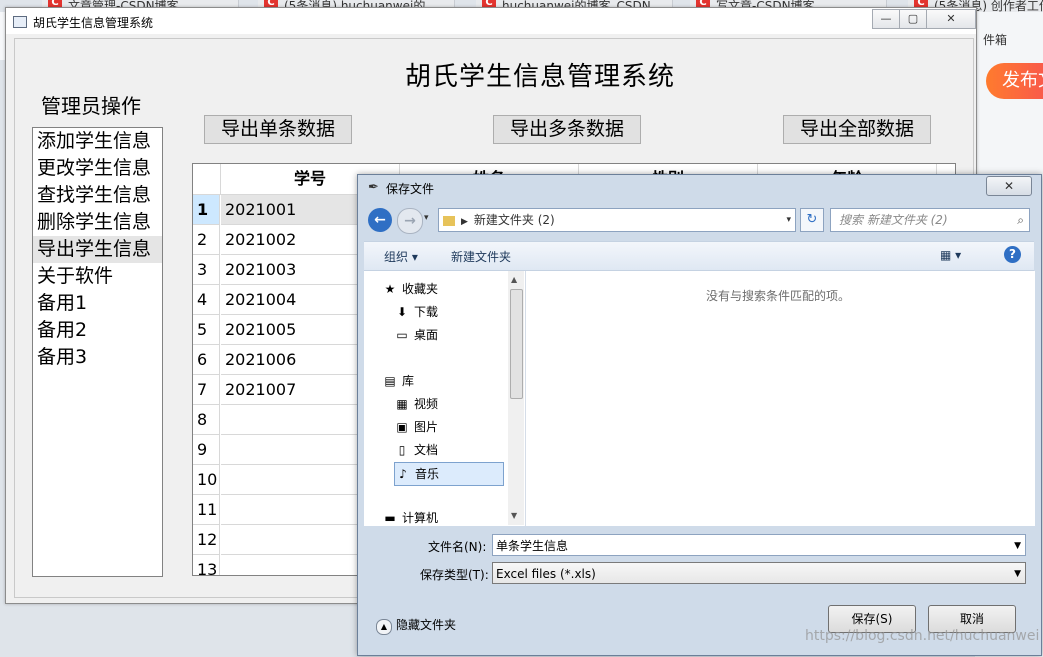 This screenshot has height=657, width=1043. Describe the element at coordinates (206, 480) in the screenshot. I see `row-header: 10` at that location.